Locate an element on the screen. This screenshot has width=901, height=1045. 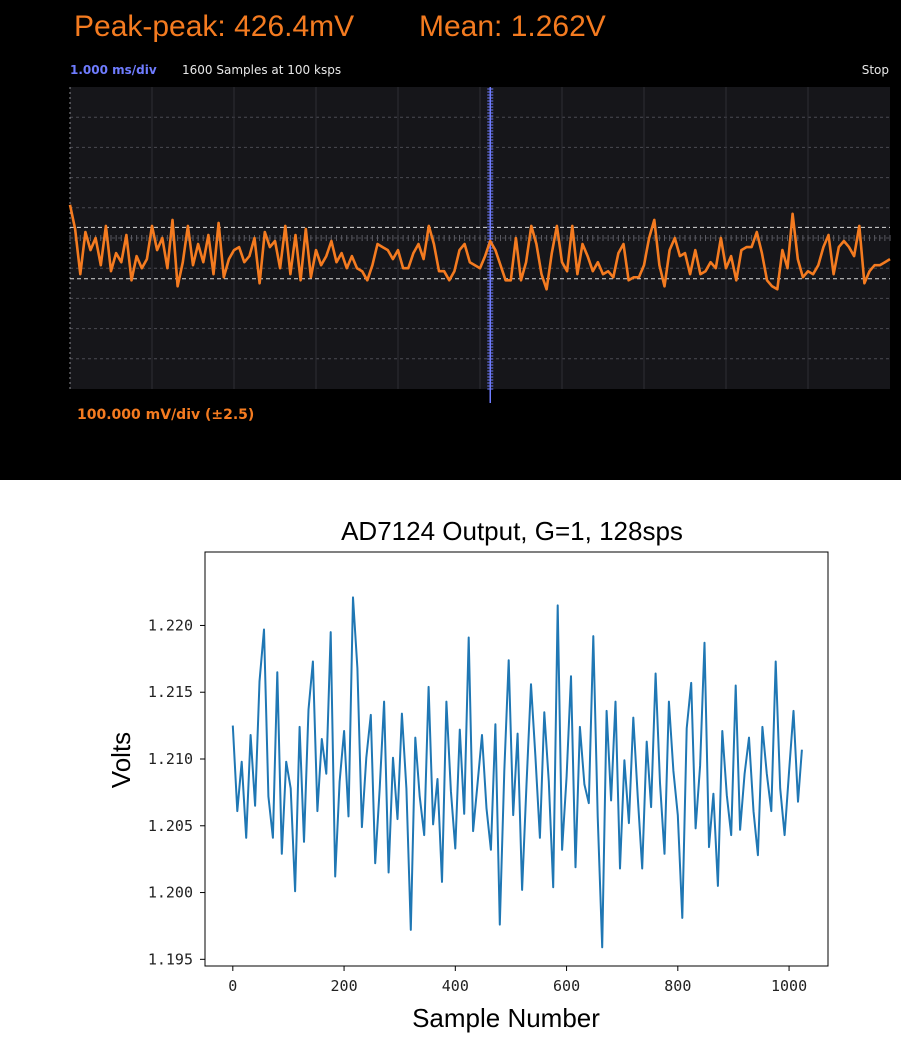
y-tick-label: 1.205 is located at coordinates (170, 826).